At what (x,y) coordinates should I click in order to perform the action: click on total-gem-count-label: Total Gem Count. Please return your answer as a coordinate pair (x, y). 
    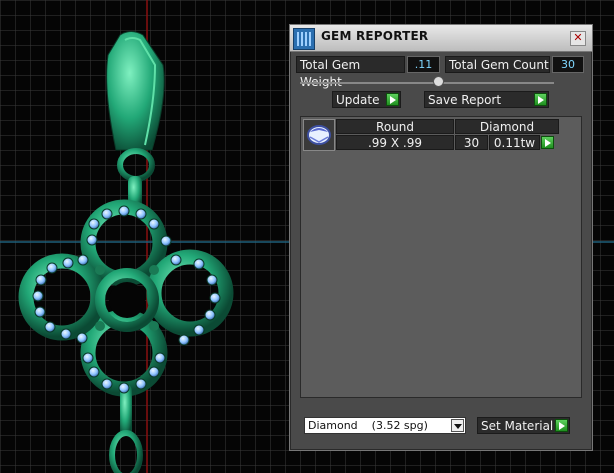
    Looking at the image, I should click on (497, 64).